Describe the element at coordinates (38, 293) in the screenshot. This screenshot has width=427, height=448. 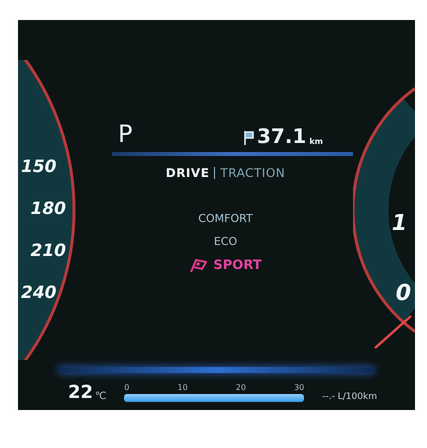
I see `speed-tick-label: 240` at that location.